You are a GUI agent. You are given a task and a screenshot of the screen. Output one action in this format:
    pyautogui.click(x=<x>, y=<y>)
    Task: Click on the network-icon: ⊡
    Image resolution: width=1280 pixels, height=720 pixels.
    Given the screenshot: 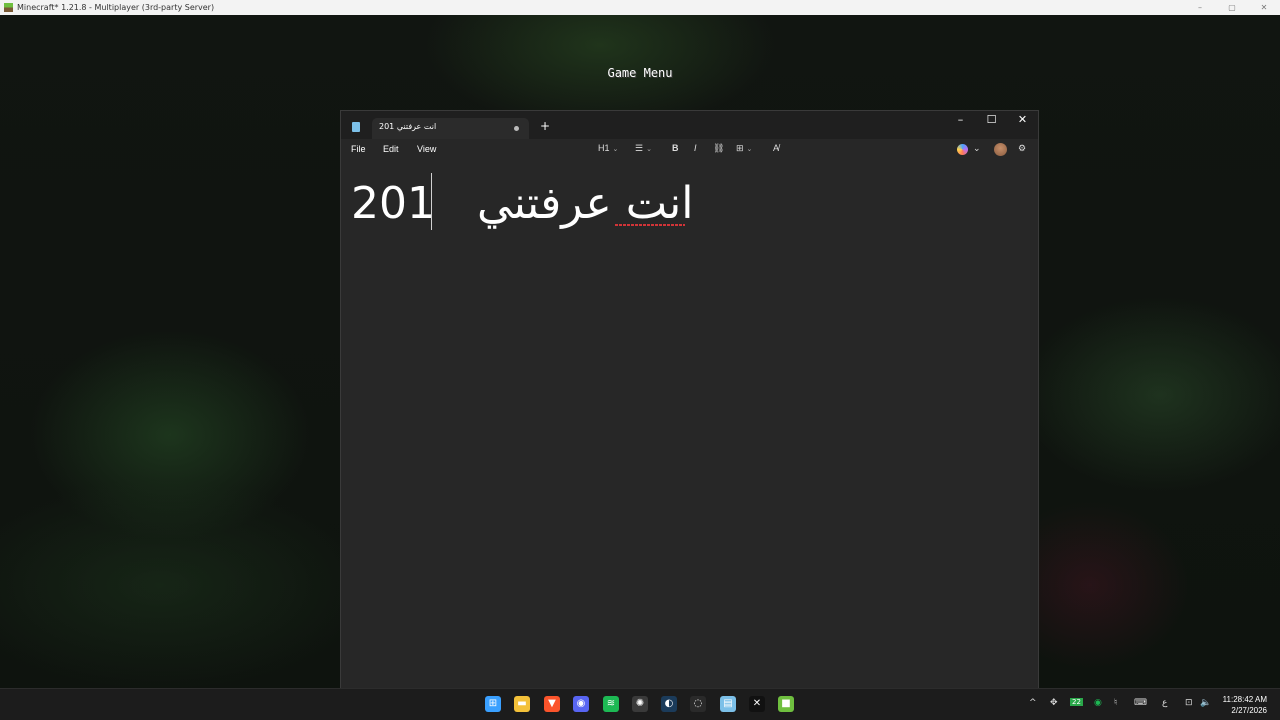 What is the action you would take?
    pyautogui.click(x=1189, y=703)
    